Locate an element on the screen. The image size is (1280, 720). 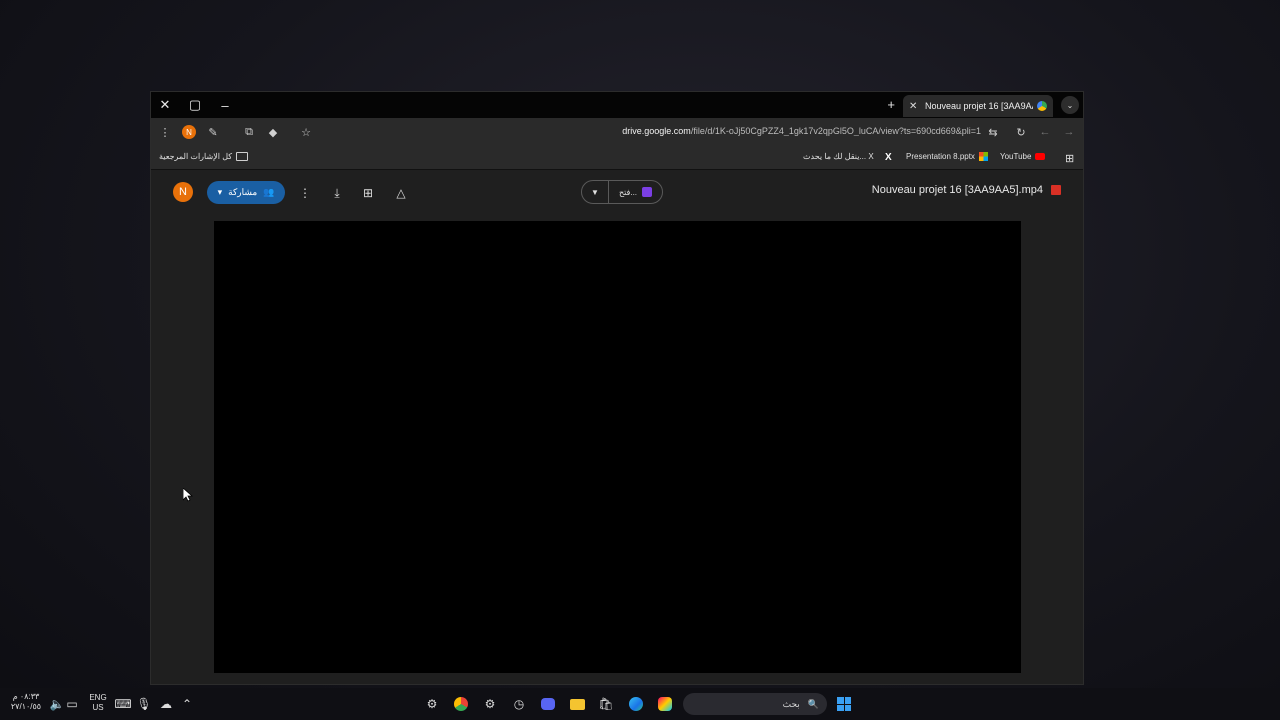
site-settings-icon: ⇆ is located at coordinates (993, 132).